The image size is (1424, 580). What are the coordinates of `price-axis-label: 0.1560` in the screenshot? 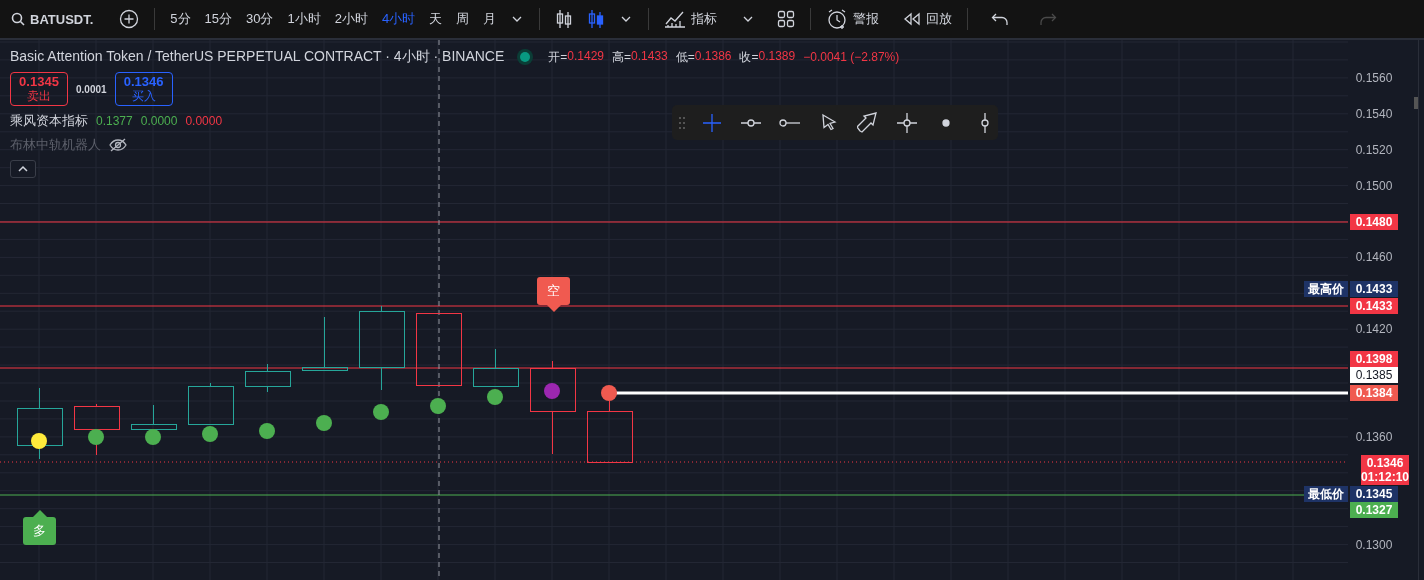 It's located at (1374, 78).